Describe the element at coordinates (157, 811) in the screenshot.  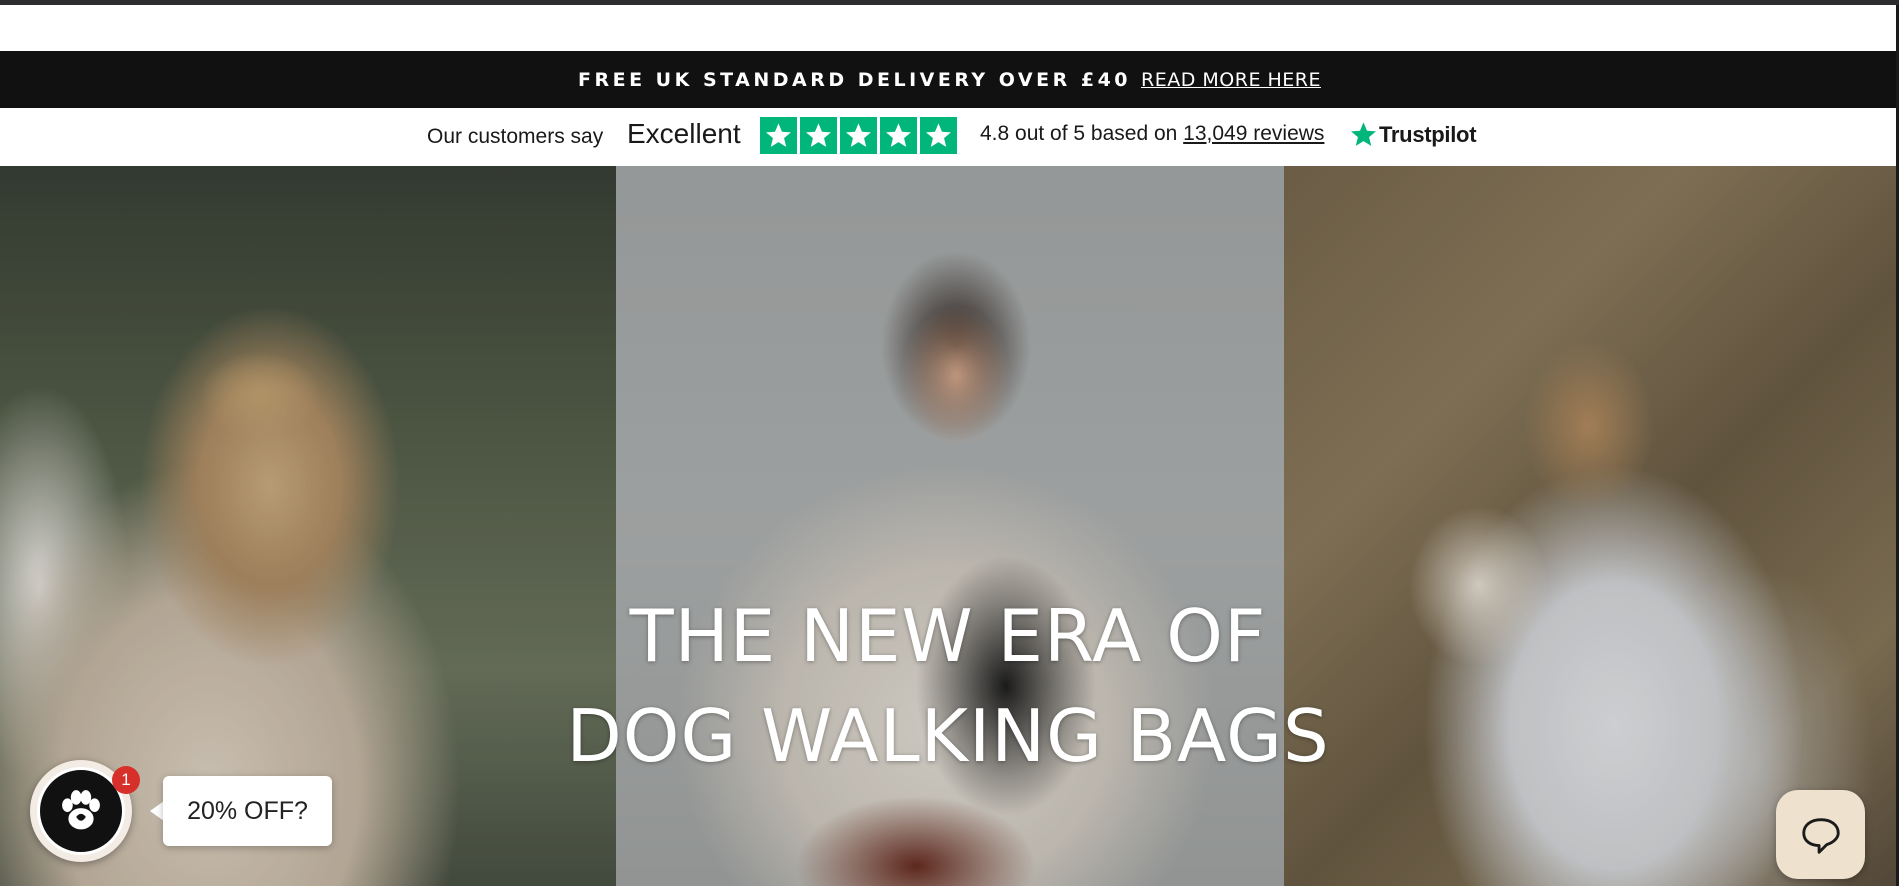
I see `discount-bubble-tail` at that location.